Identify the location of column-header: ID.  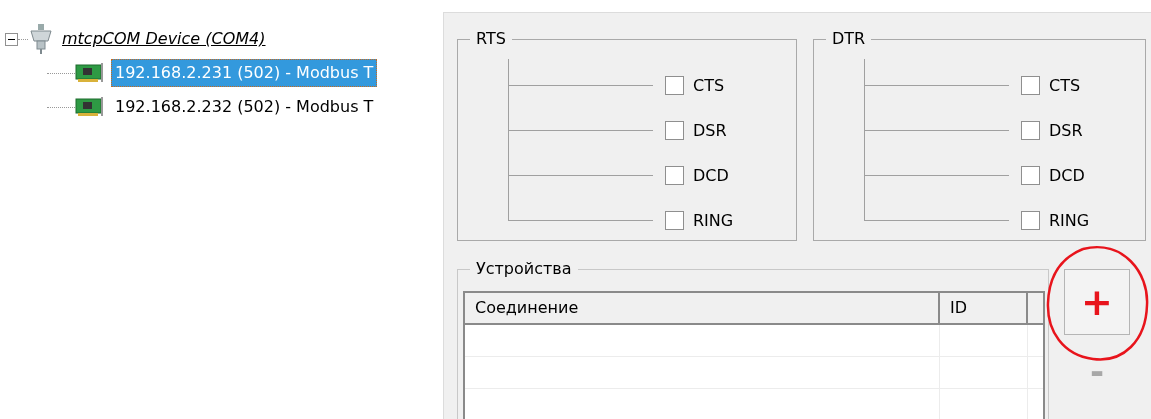
(984, 308).